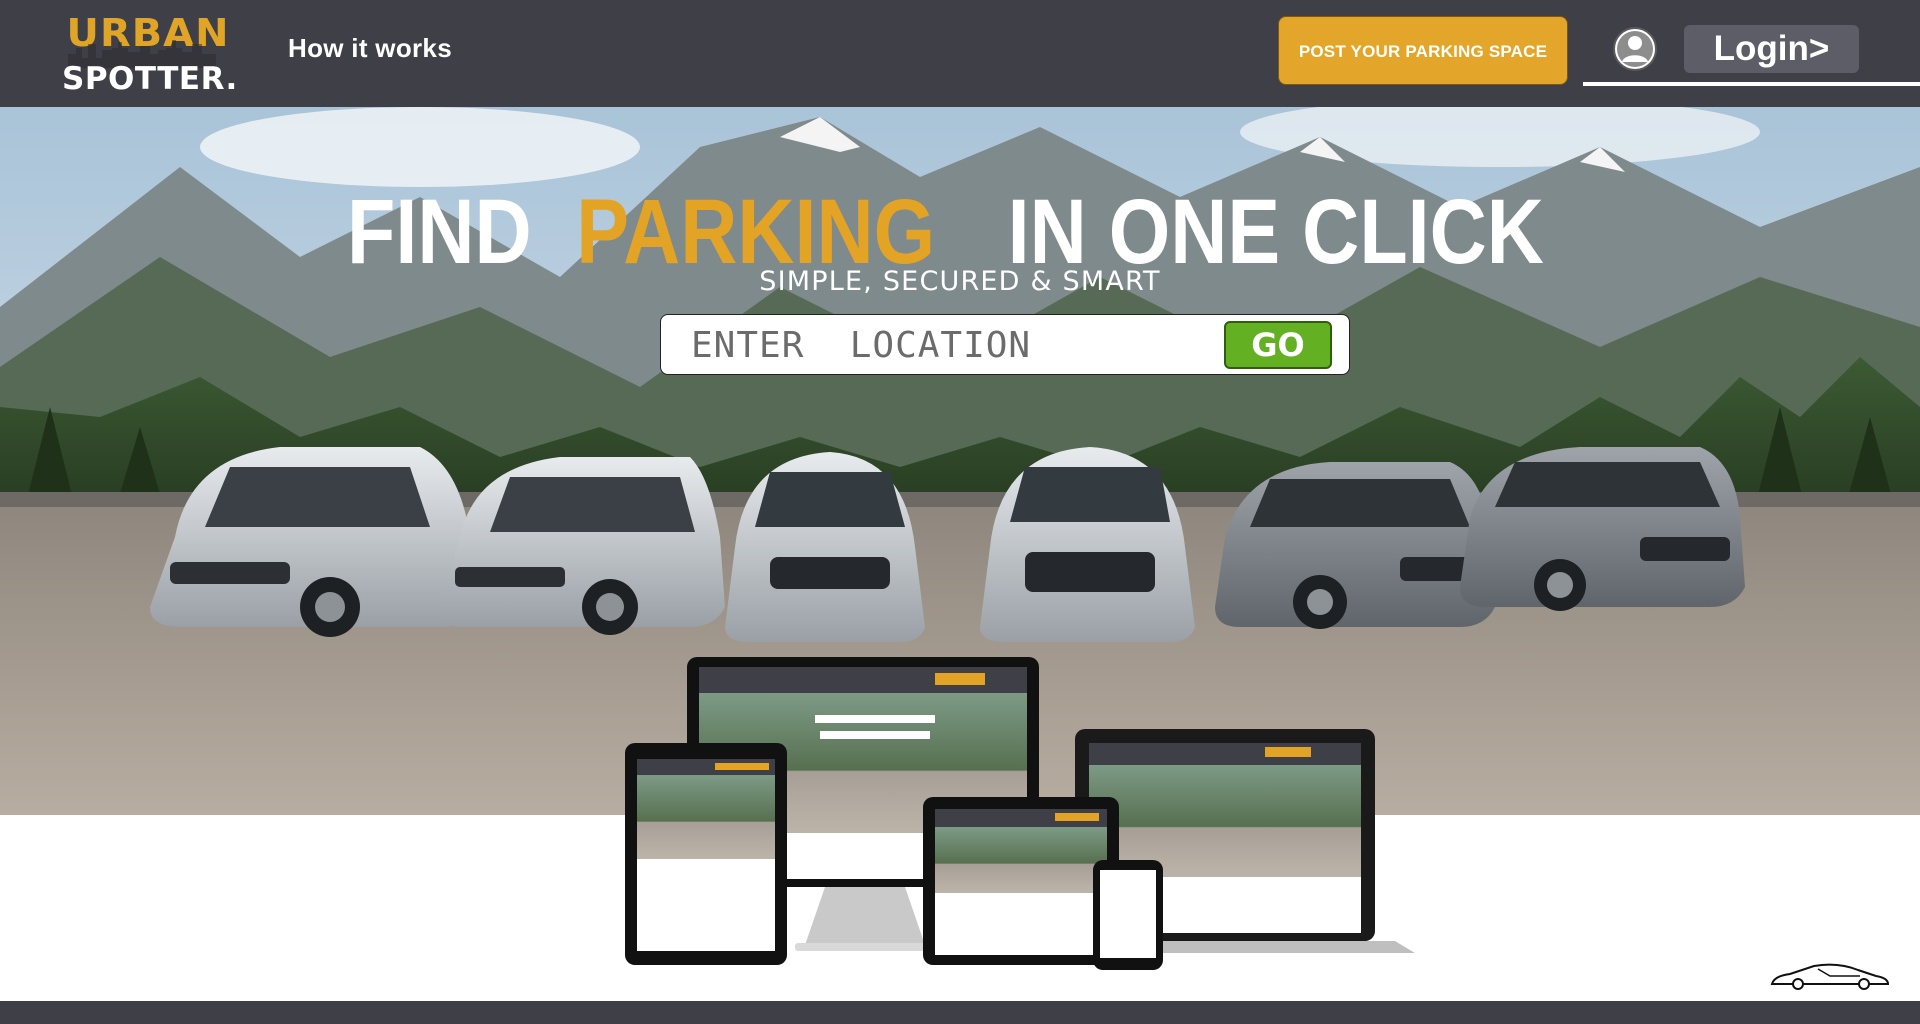 Image resolution: width=1920 pixels, height=1024 pixels. What do you see at coordinates (370, 48) in the screenshot?
I see `how-it-works-link: How it works` at bounding box center [370, 48].